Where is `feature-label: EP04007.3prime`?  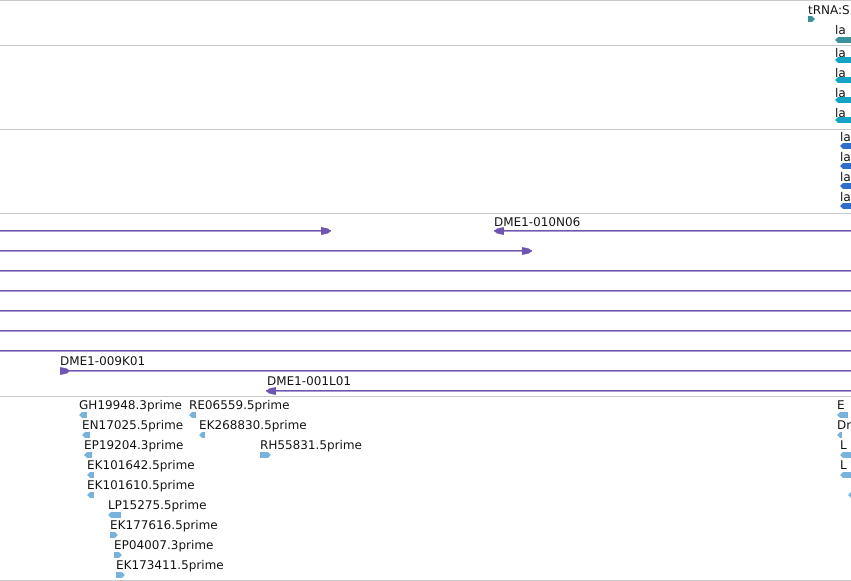 feature-label: EP04007.3prime is located at coordinates (164, 545).